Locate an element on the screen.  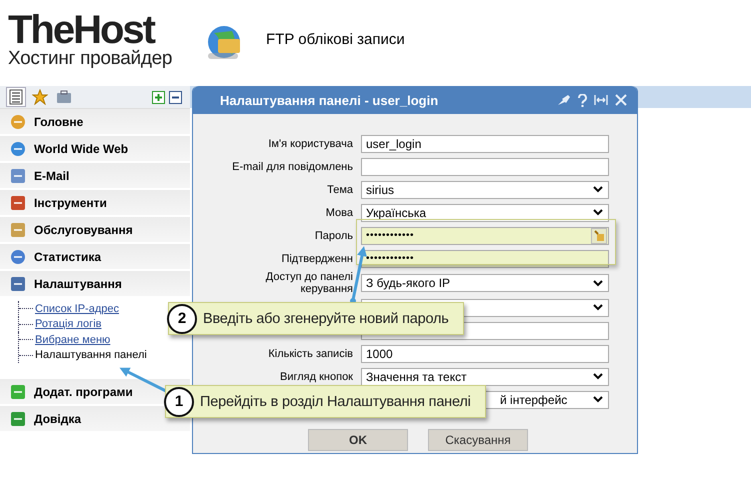
step-number: 1 is located at coordinates (179, 401).